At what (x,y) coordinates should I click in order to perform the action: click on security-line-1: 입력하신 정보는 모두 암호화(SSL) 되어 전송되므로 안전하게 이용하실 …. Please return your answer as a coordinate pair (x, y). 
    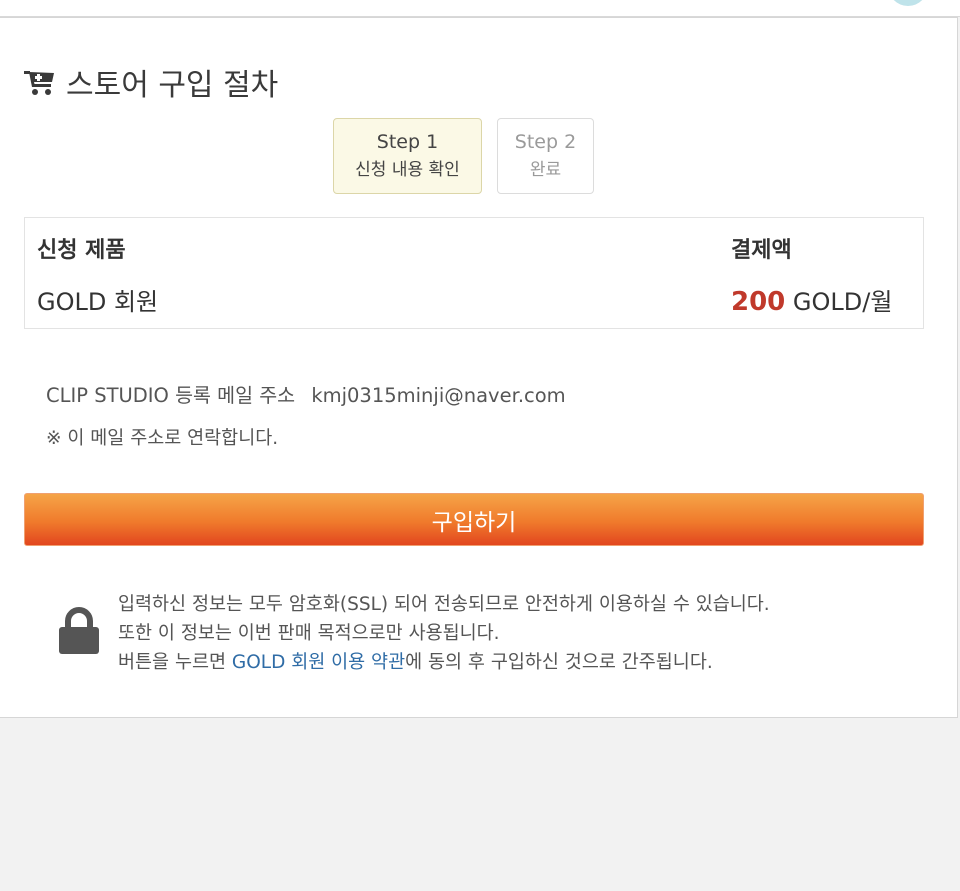
    Looking at the image, I should click on (444, 604).